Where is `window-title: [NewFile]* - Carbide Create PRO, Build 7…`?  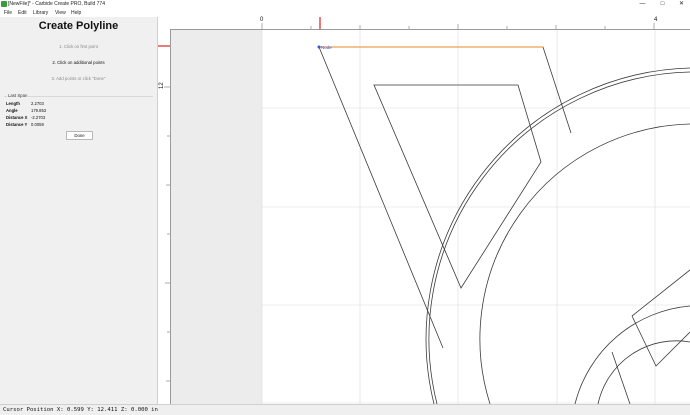 window-title: [NewFile]* - Carbide Create PRO, Build 7… is located at coordinates (56, 4).